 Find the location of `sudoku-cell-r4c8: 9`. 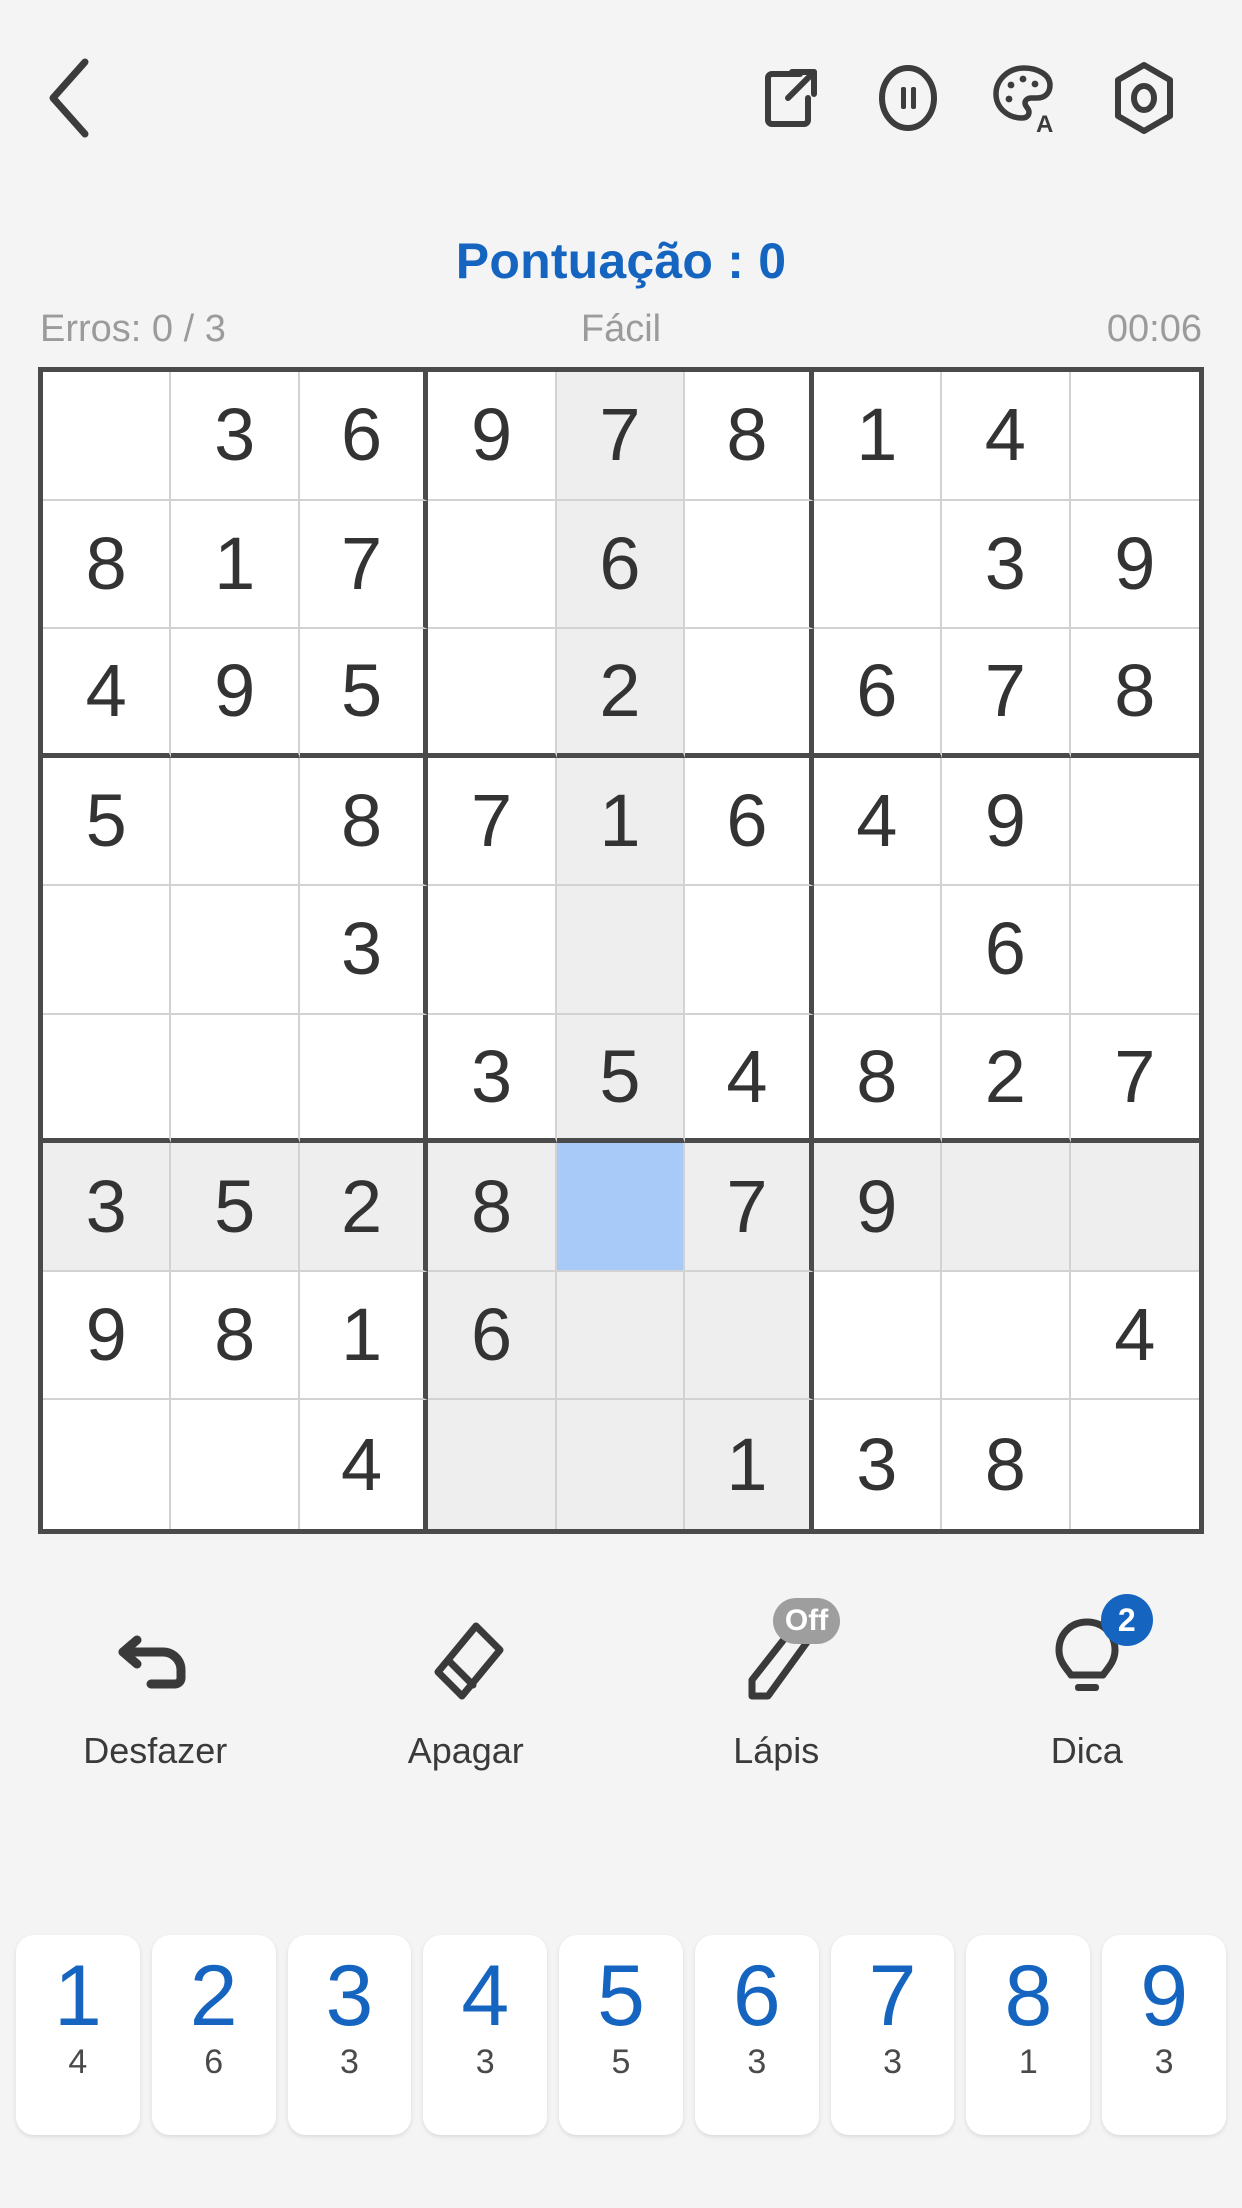

sudoku-cell-r4c8: 9 is located at coordinates (1006, 822).